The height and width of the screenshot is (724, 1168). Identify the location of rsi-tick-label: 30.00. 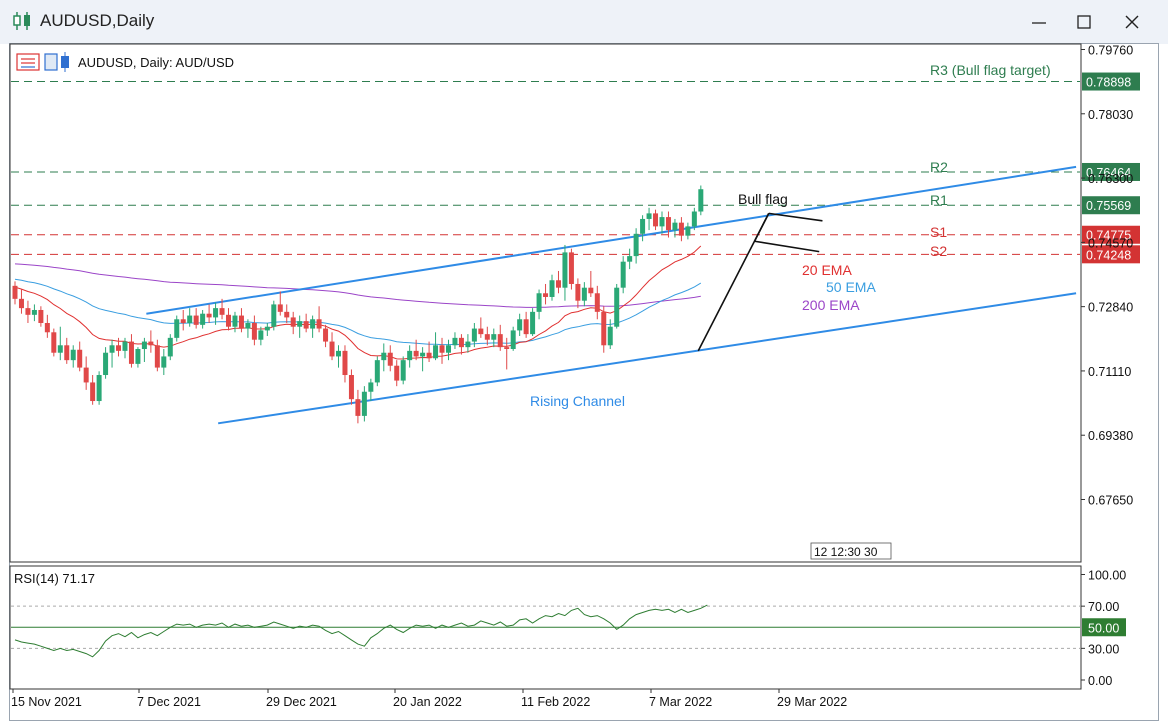
(1103, 649).